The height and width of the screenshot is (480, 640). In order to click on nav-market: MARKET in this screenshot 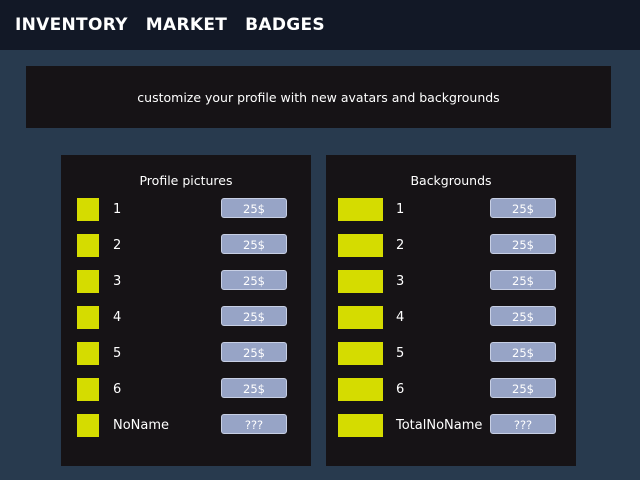, I will do `click(186, 25)`.